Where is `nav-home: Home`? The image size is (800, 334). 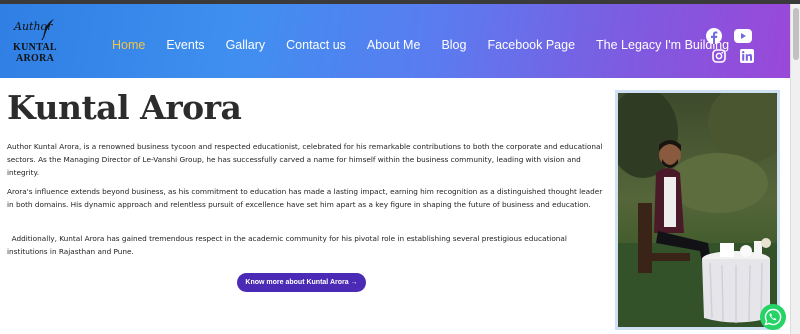
nav-home: Home is located at coordinates (128, 45).